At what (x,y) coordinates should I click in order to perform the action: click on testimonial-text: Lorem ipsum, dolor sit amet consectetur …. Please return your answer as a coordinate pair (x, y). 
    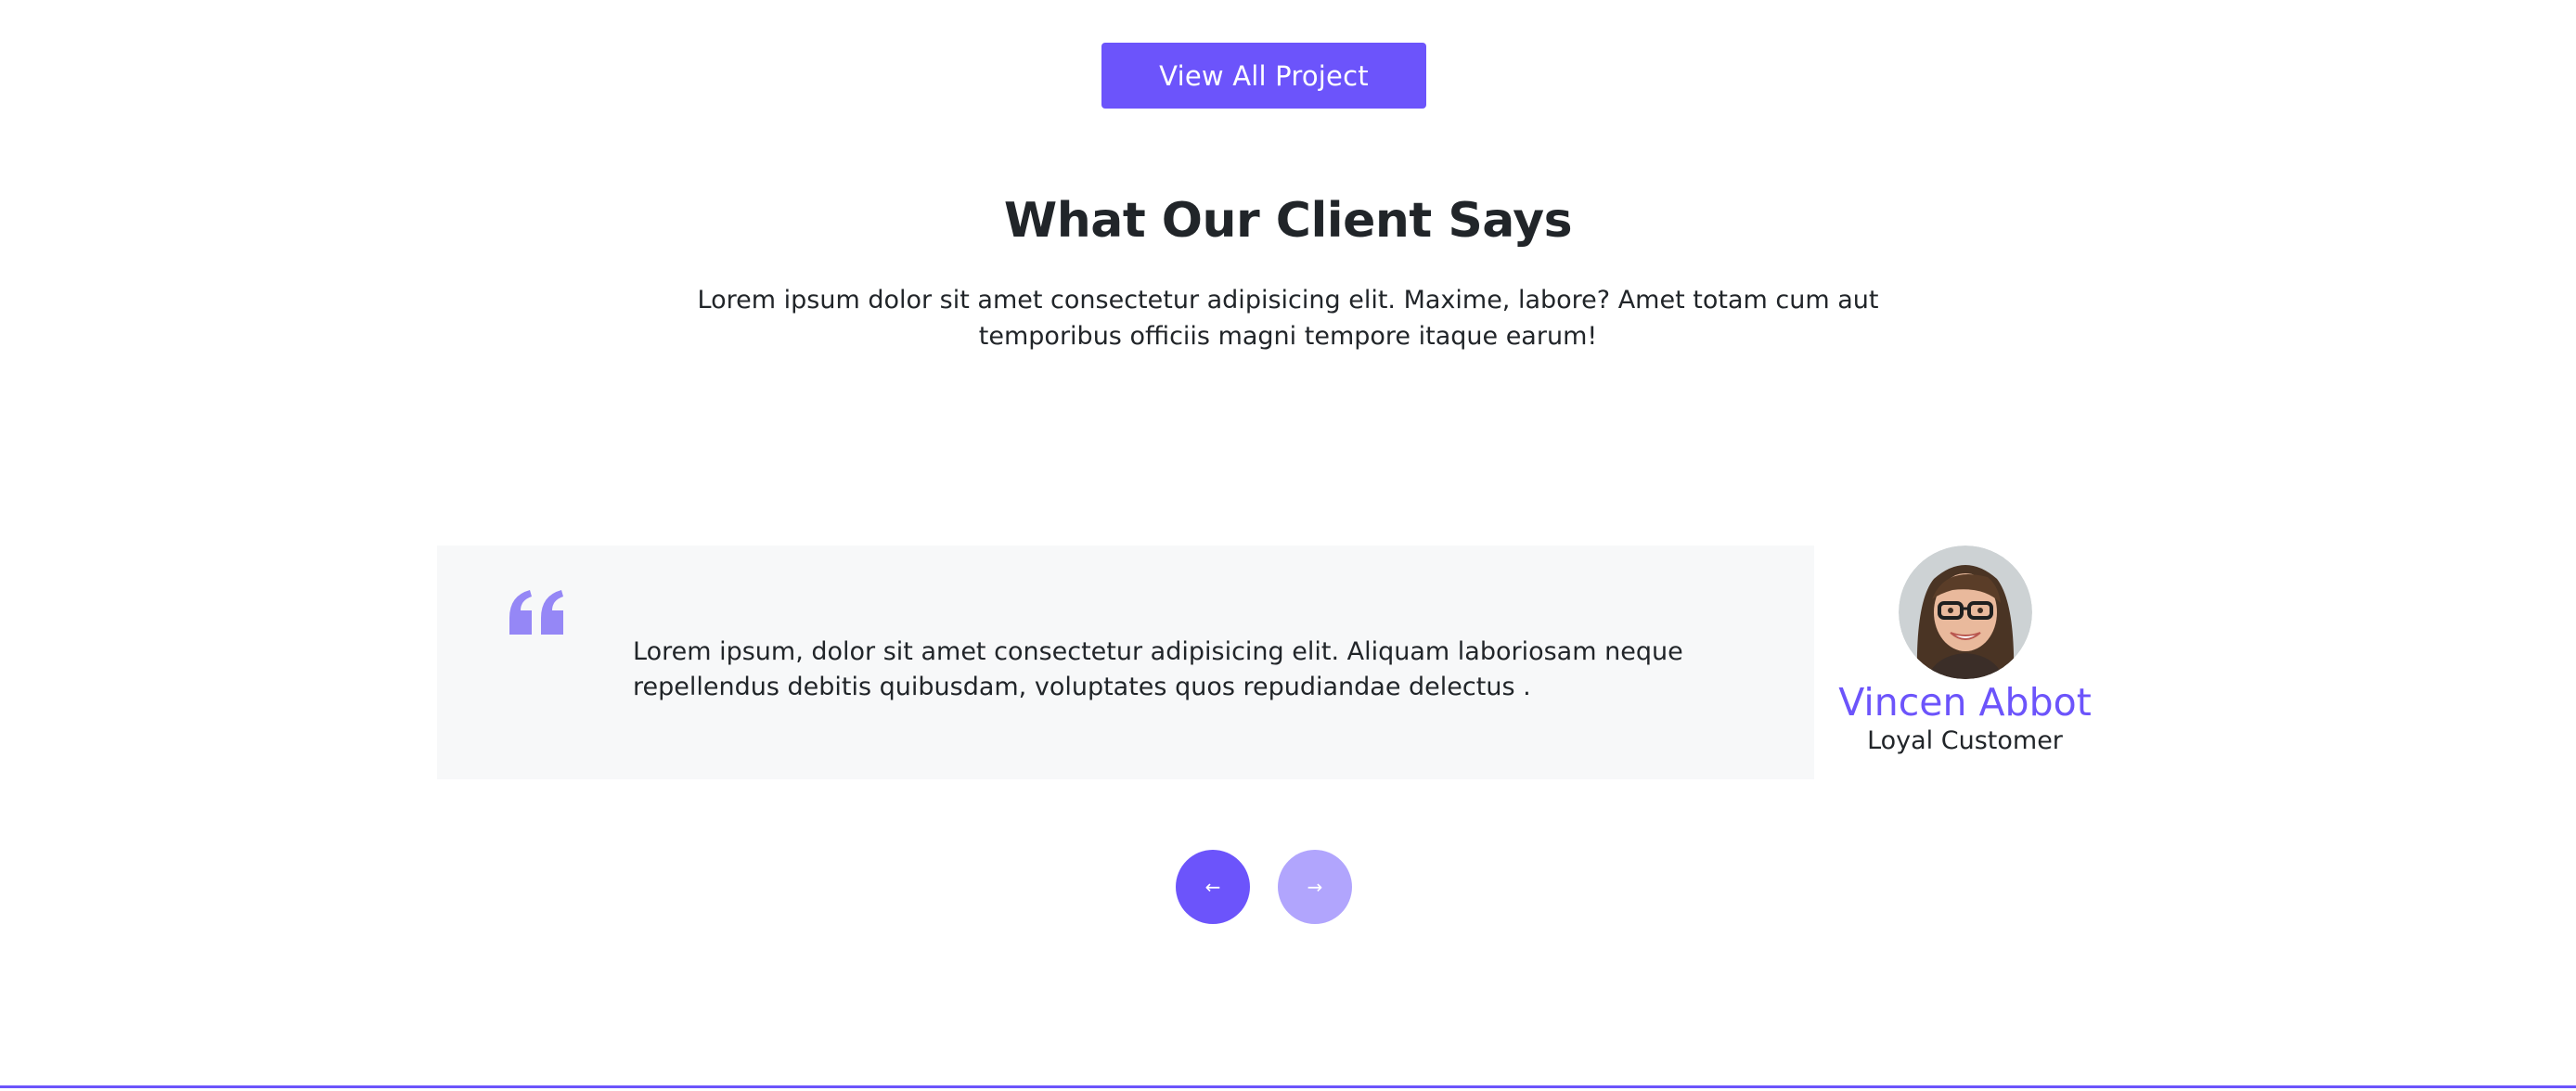
    Looking at the image, I should click on (1158, 669).